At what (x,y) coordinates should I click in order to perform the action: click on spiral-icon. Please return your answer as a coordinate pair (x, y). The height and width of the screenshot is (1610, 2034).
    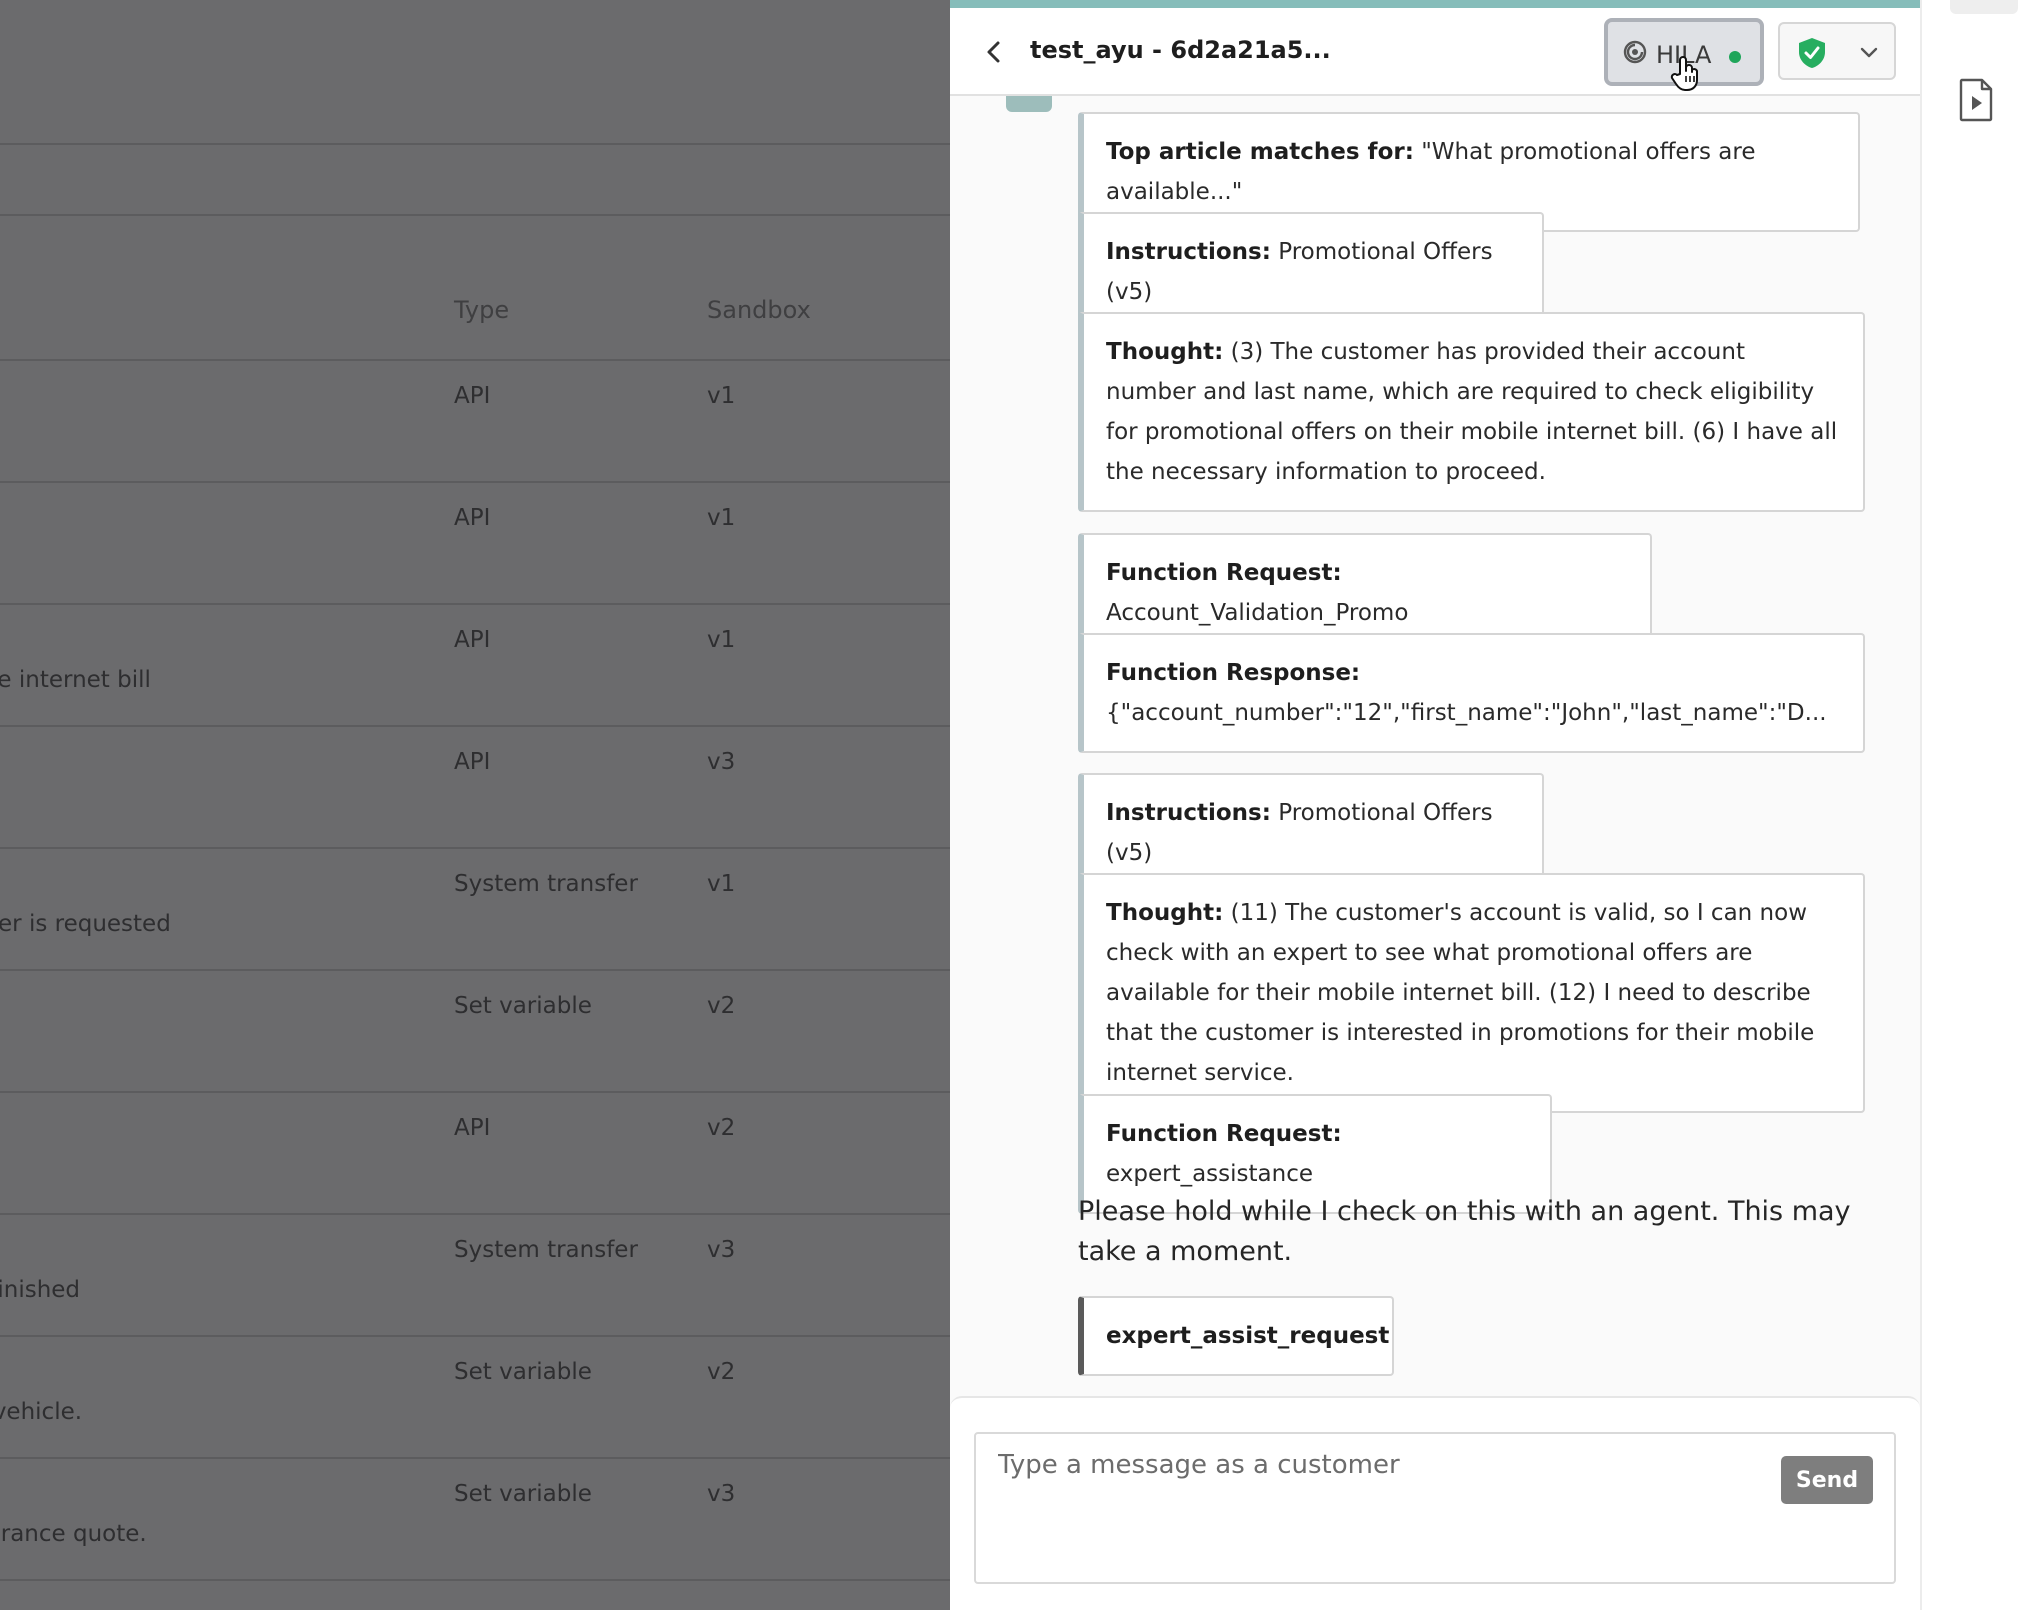
    Looking at the image, I should click on (1635, 54).